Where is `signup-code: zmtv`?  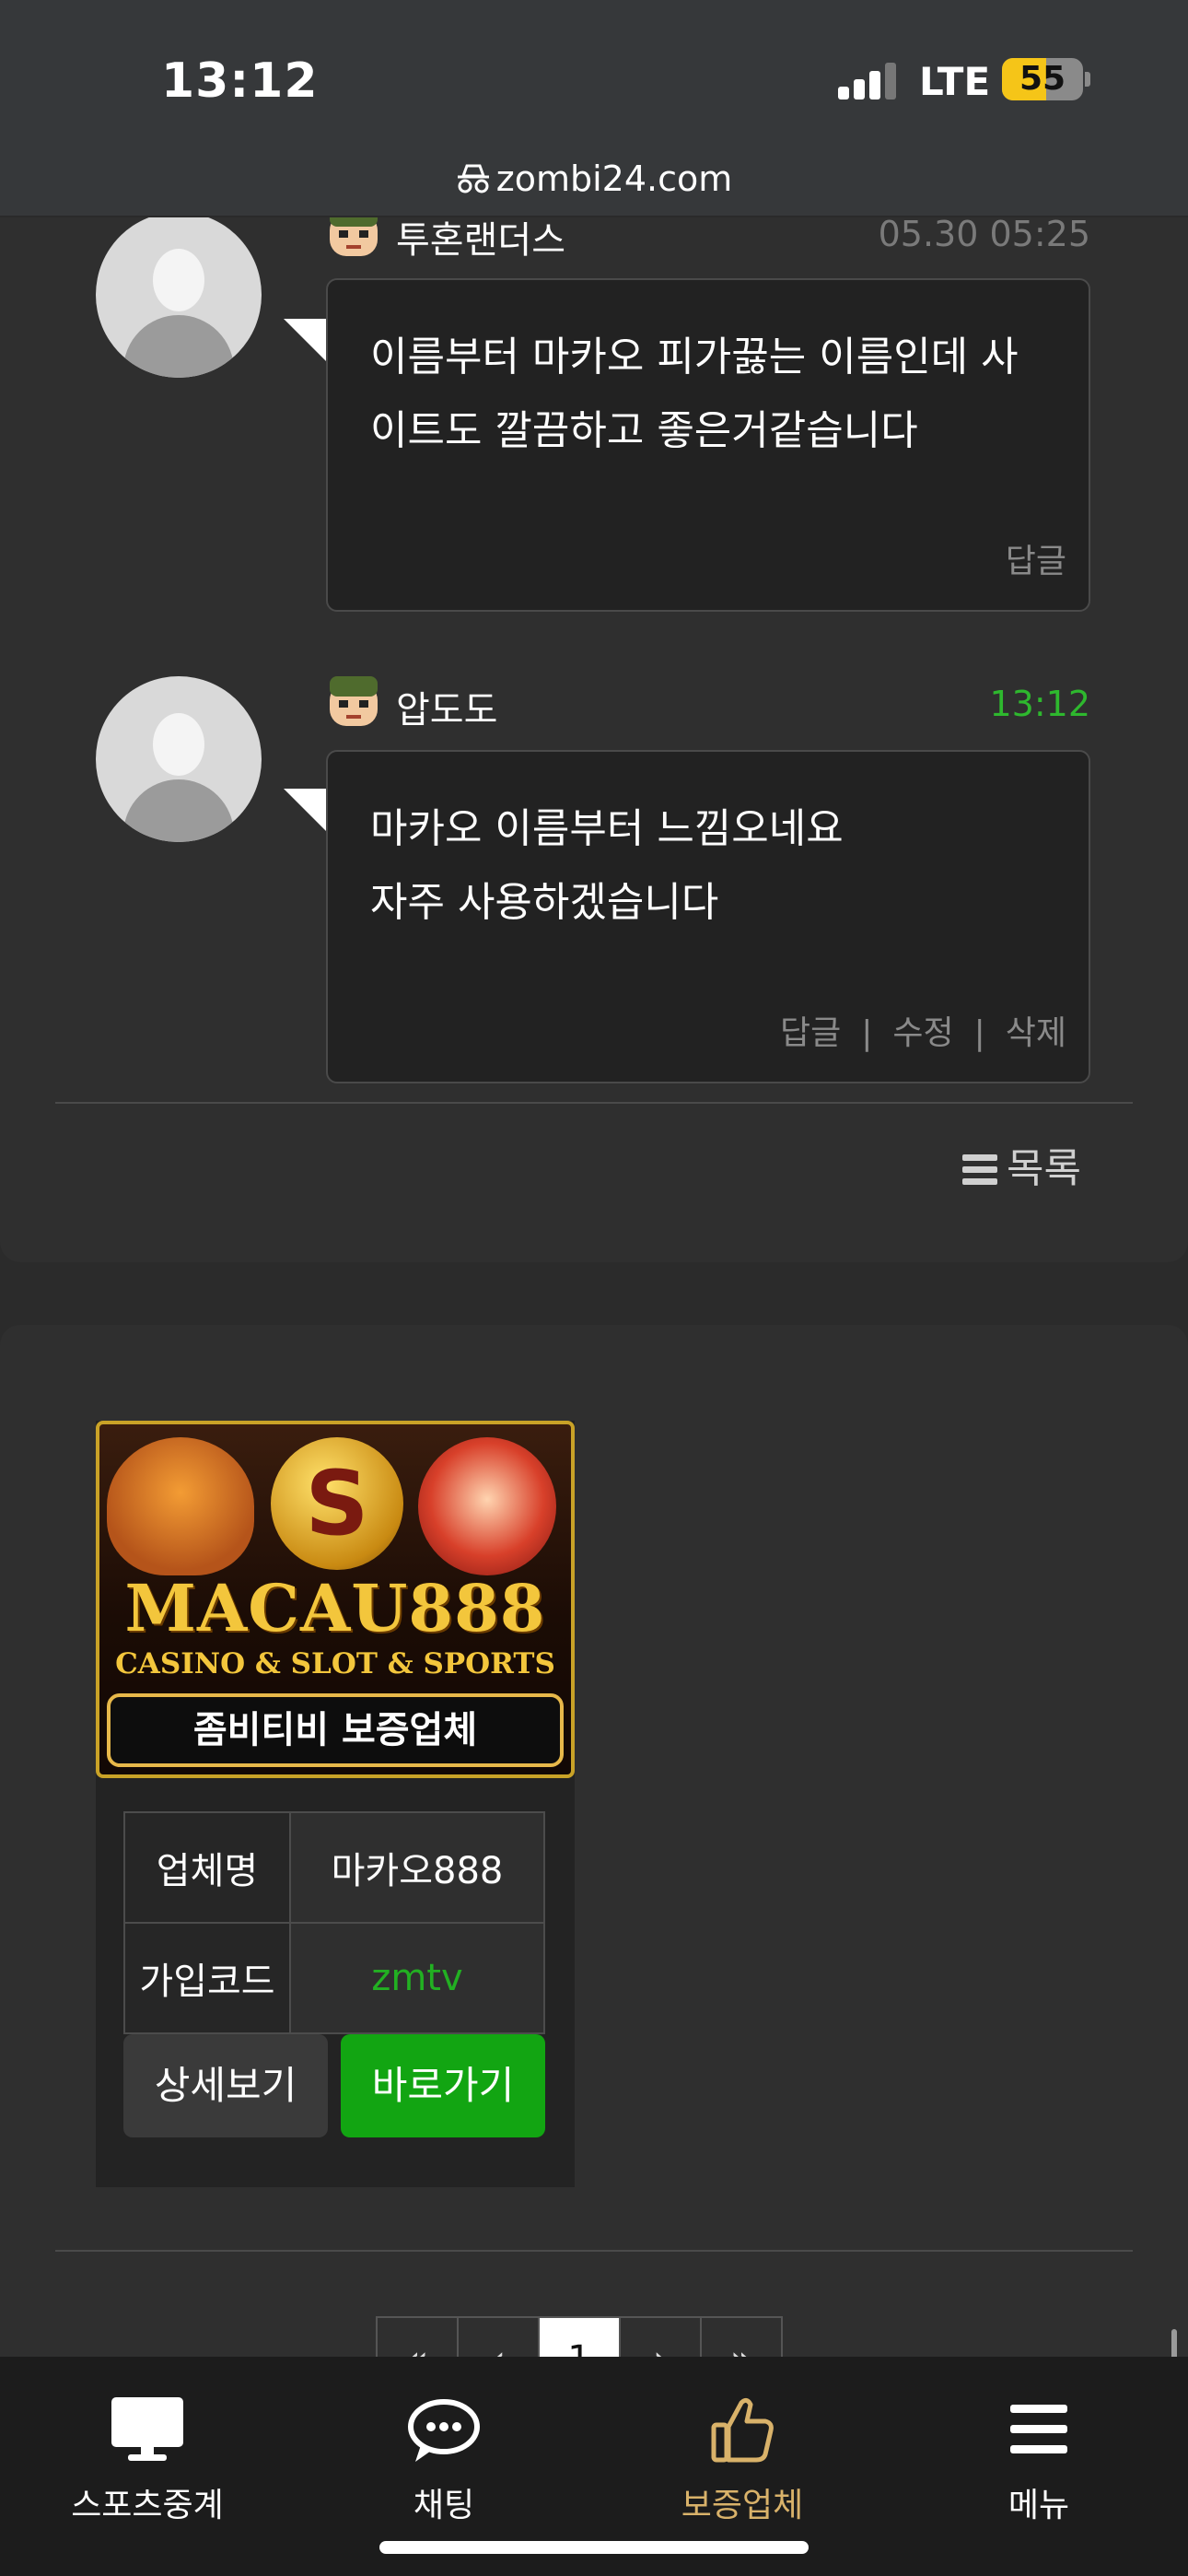
signup-code: zmtv is located at coordinates (417, 1978).